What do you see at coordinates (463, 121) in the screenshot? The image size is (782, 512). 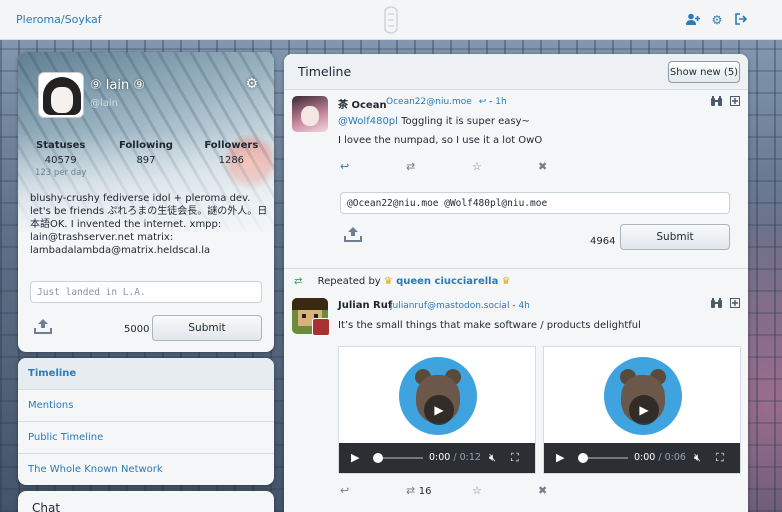 I see `status-text-line: Toggling it is super easy~` at bounding box center [463, 121].